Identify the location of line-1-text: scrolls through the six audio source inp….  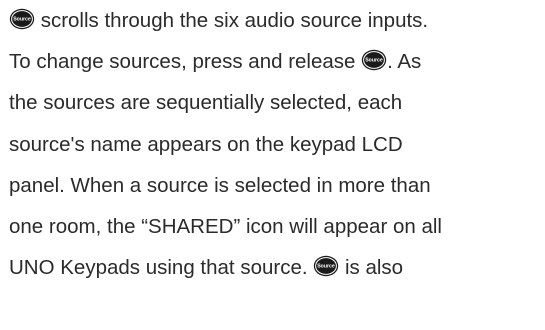
(232, 20).